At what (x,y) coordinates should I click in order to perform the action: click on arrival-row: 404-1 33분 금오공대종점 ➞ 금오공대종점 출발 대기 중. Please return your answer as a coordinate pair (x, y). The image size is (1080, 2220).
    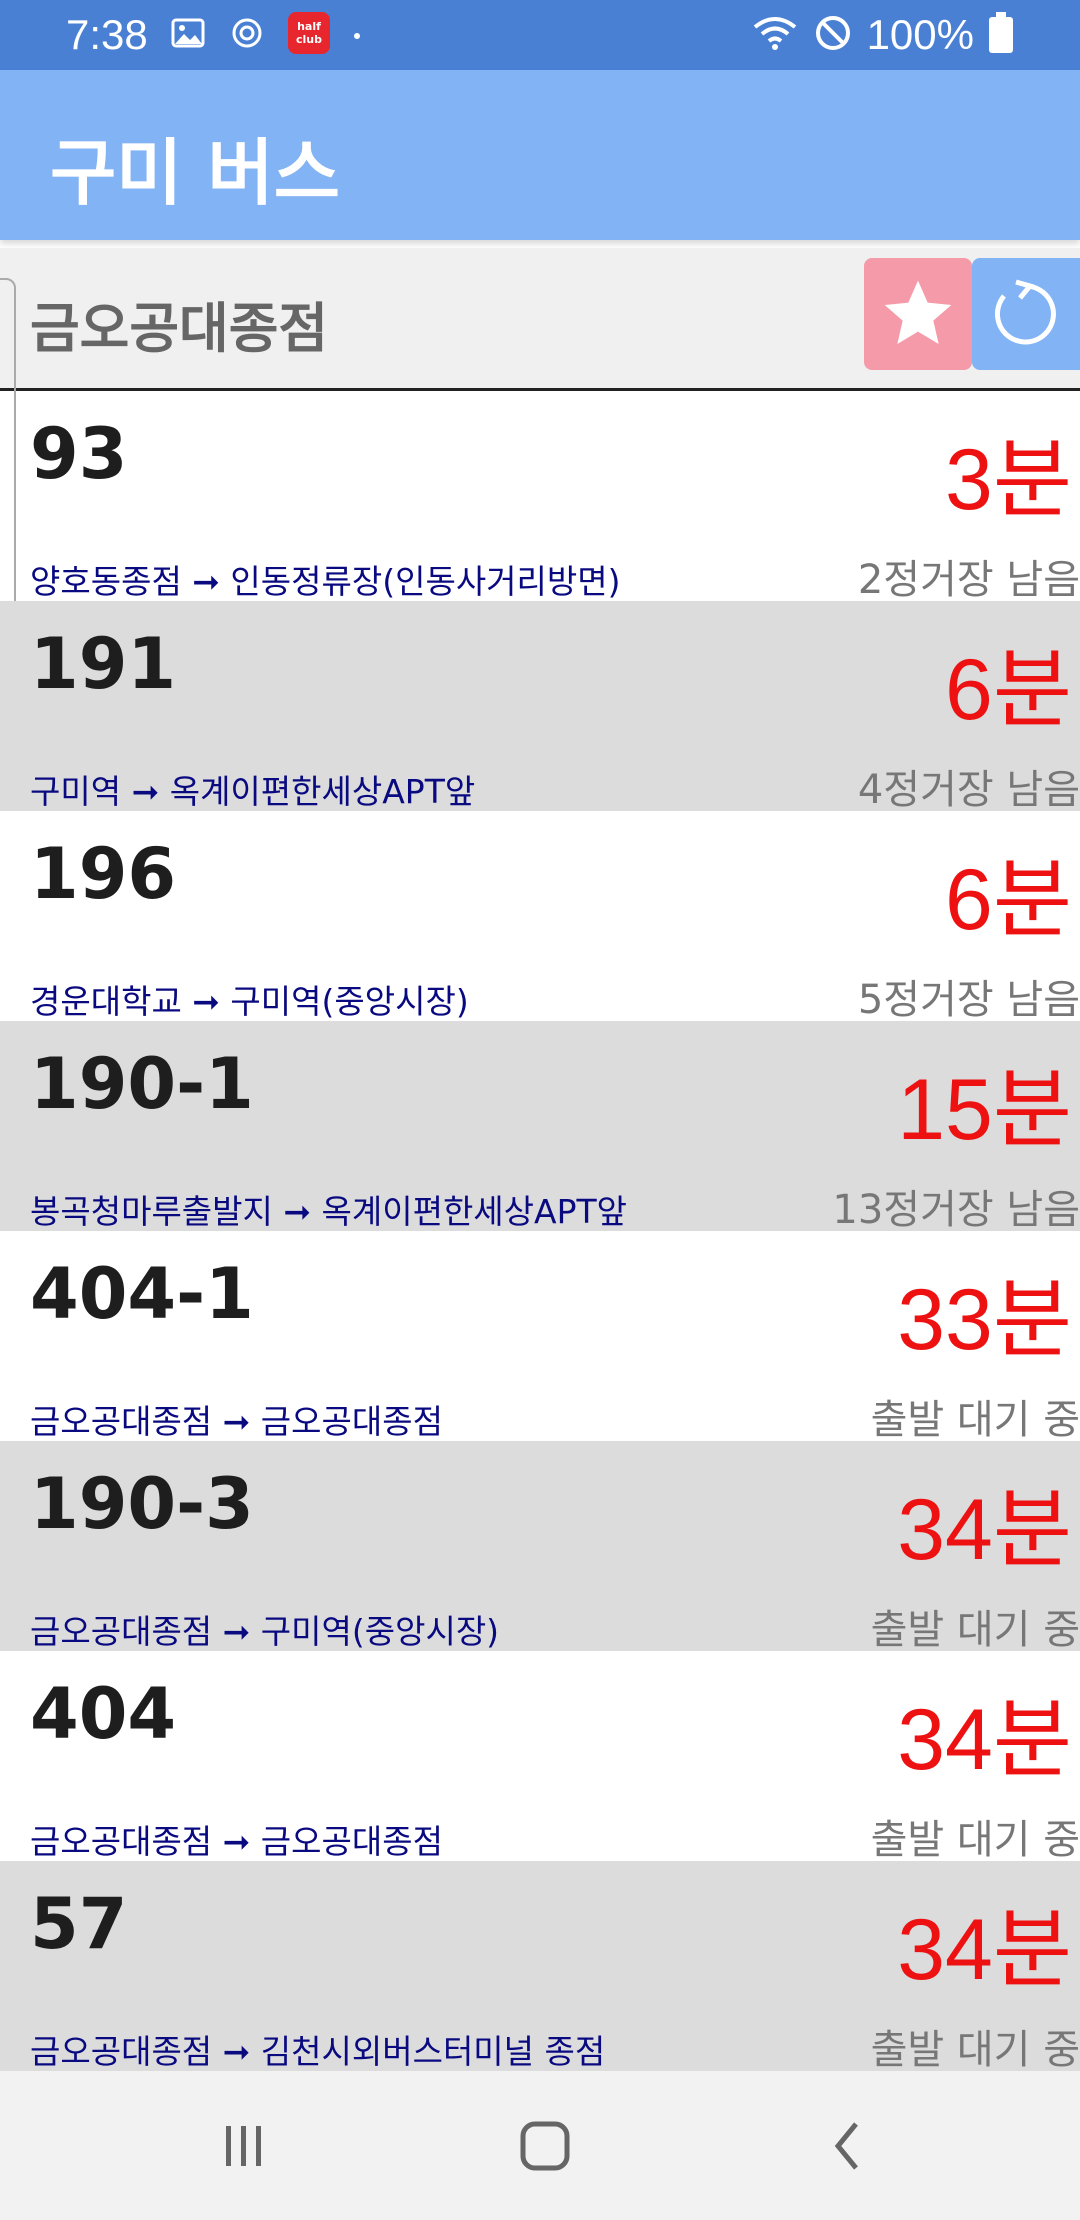
    Looking at the image, I should click on (540, 1337).